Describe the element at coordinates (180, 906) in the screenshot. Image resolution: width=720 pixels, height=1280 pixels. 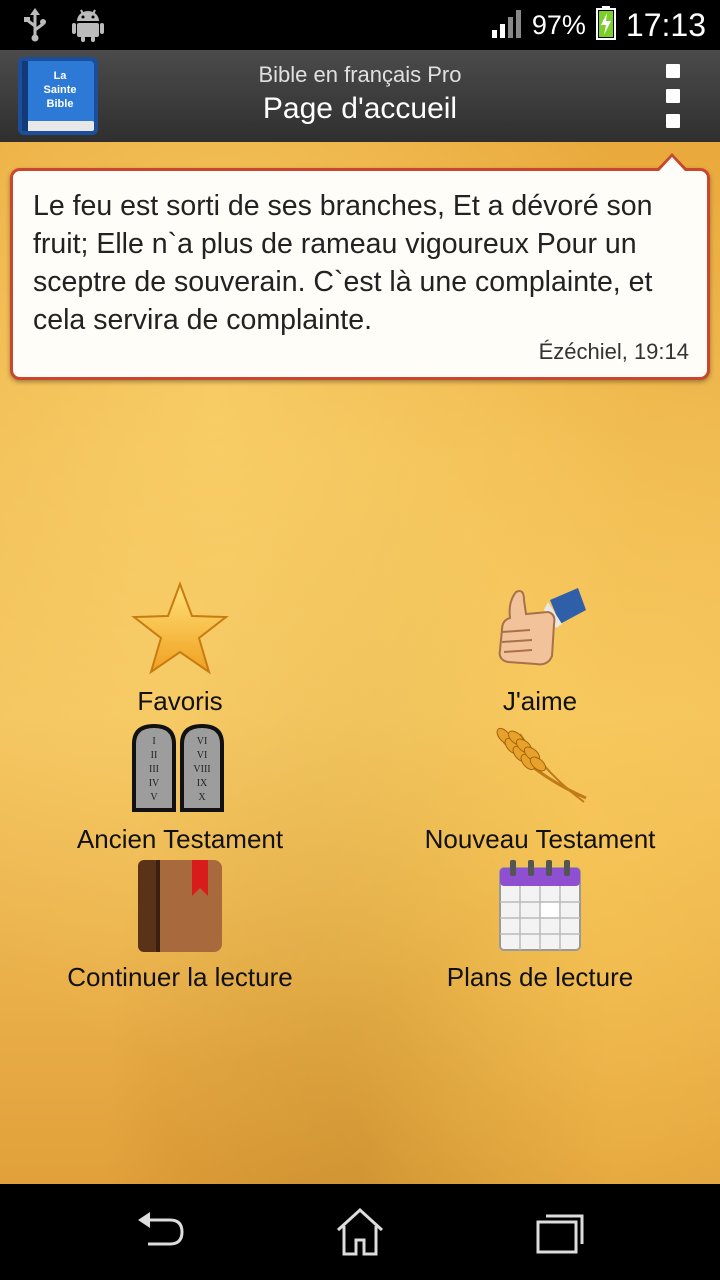
I see `bookmark-book-icon` at that location.